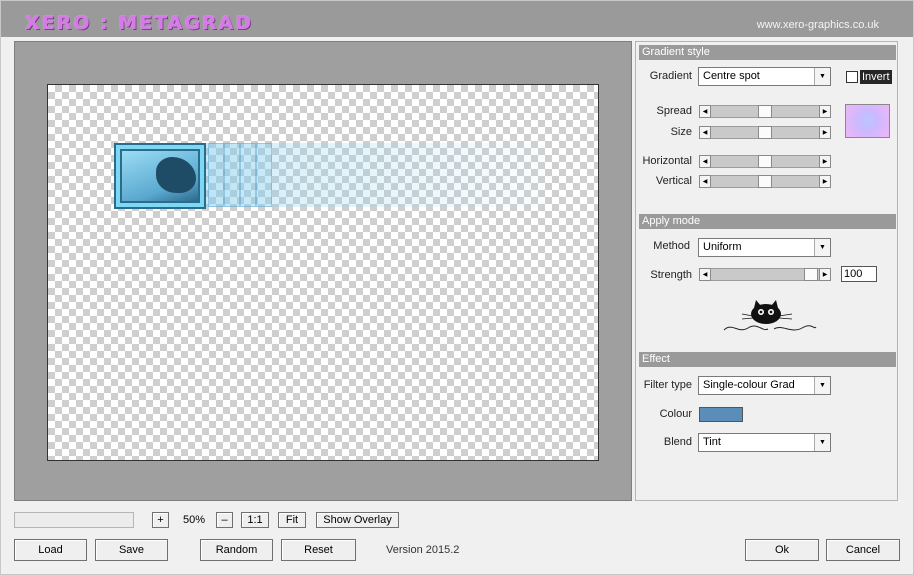 This screenshot has height=575, width=914. Describe the element at coordinates (194, 520) in the screenshot. I see `zoom-level: 50%` at that location.